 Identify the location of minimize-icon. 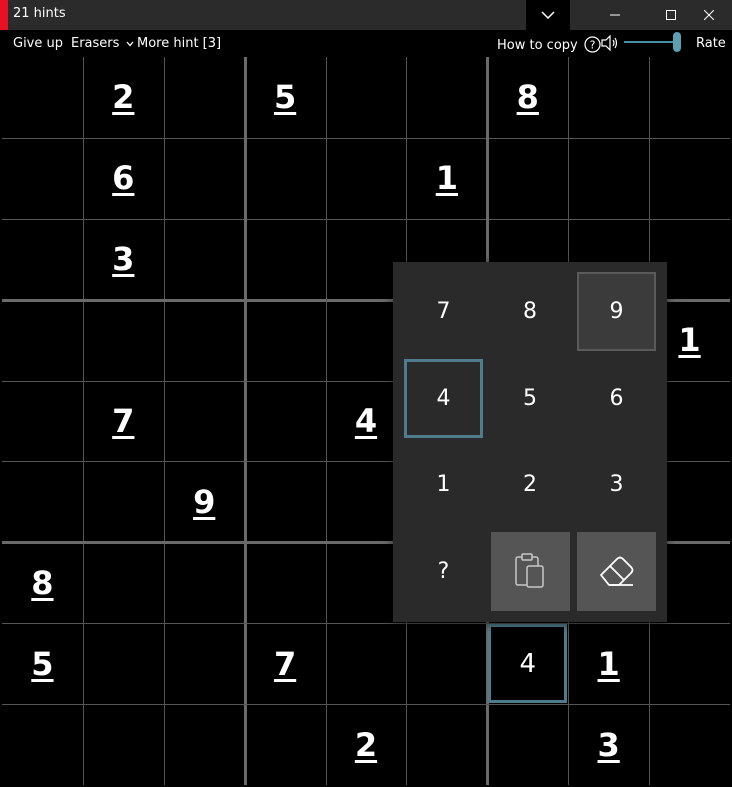
(615, 15).